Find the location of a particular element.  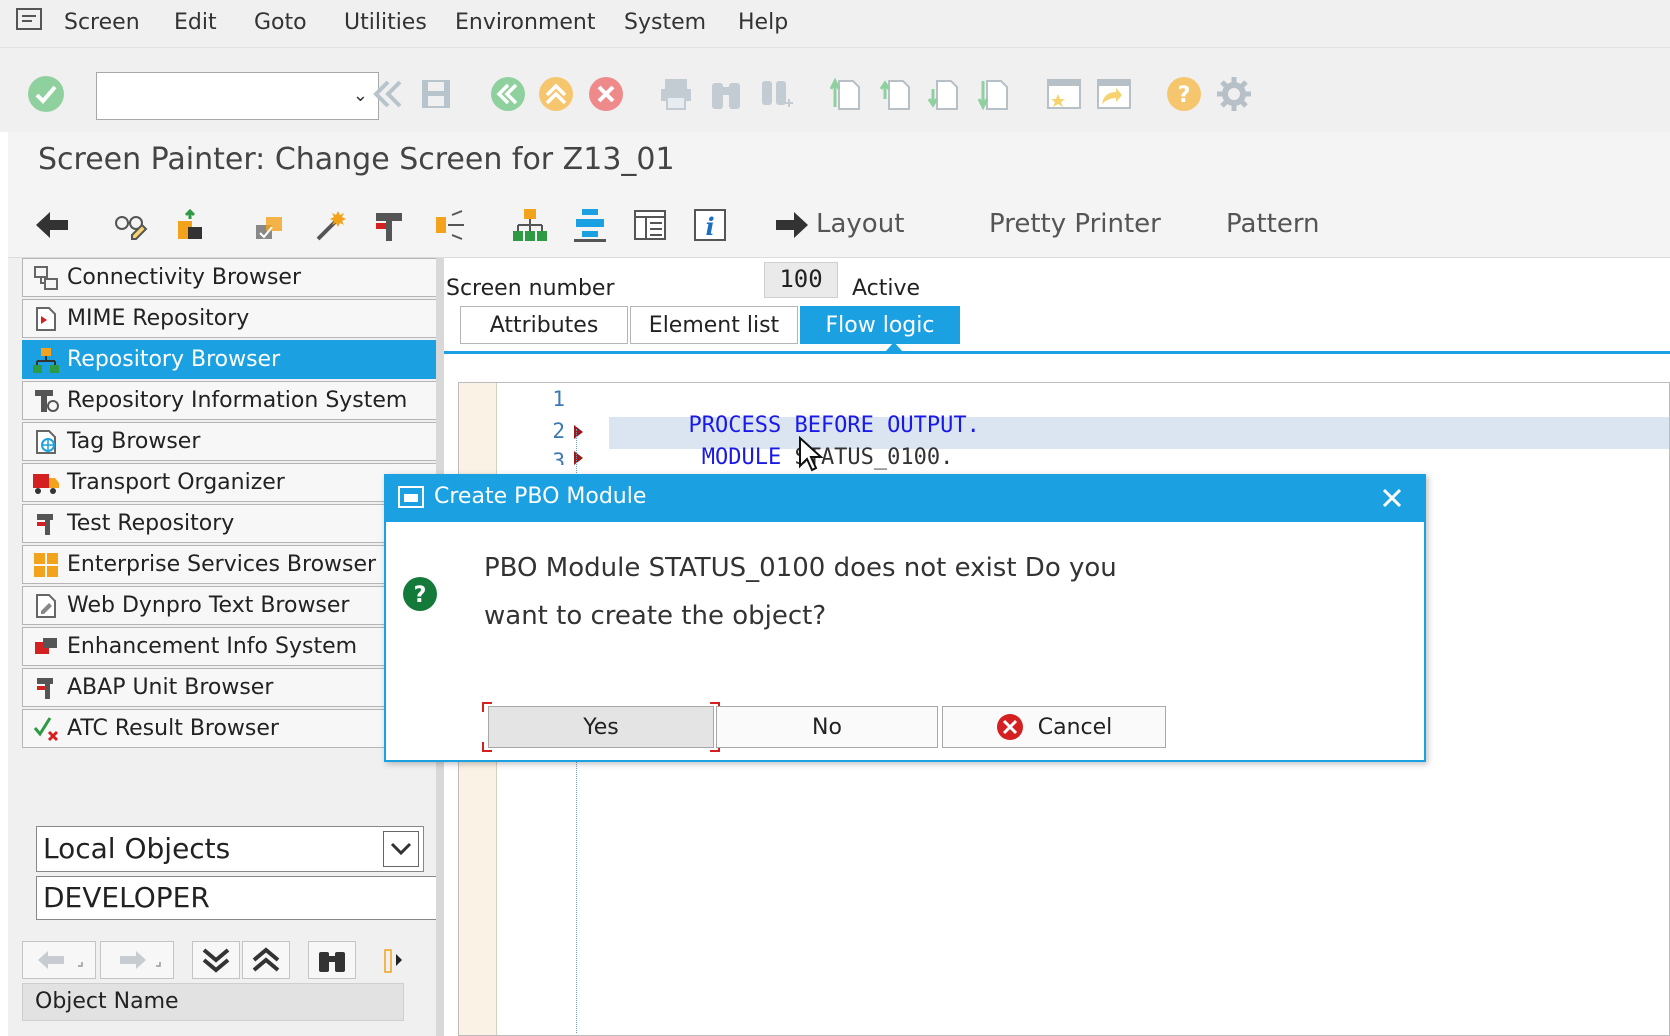

previous-page-icon is located at coordinates (896, 94).